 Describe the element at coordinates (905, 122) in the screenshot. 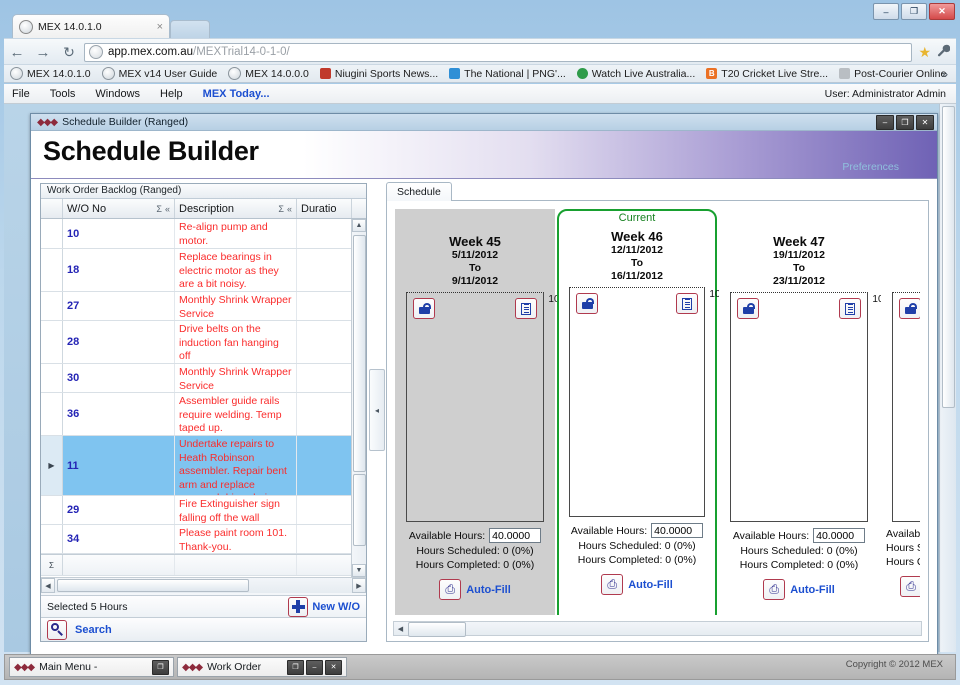

I see `window-maximize-button: ❐` at that location.